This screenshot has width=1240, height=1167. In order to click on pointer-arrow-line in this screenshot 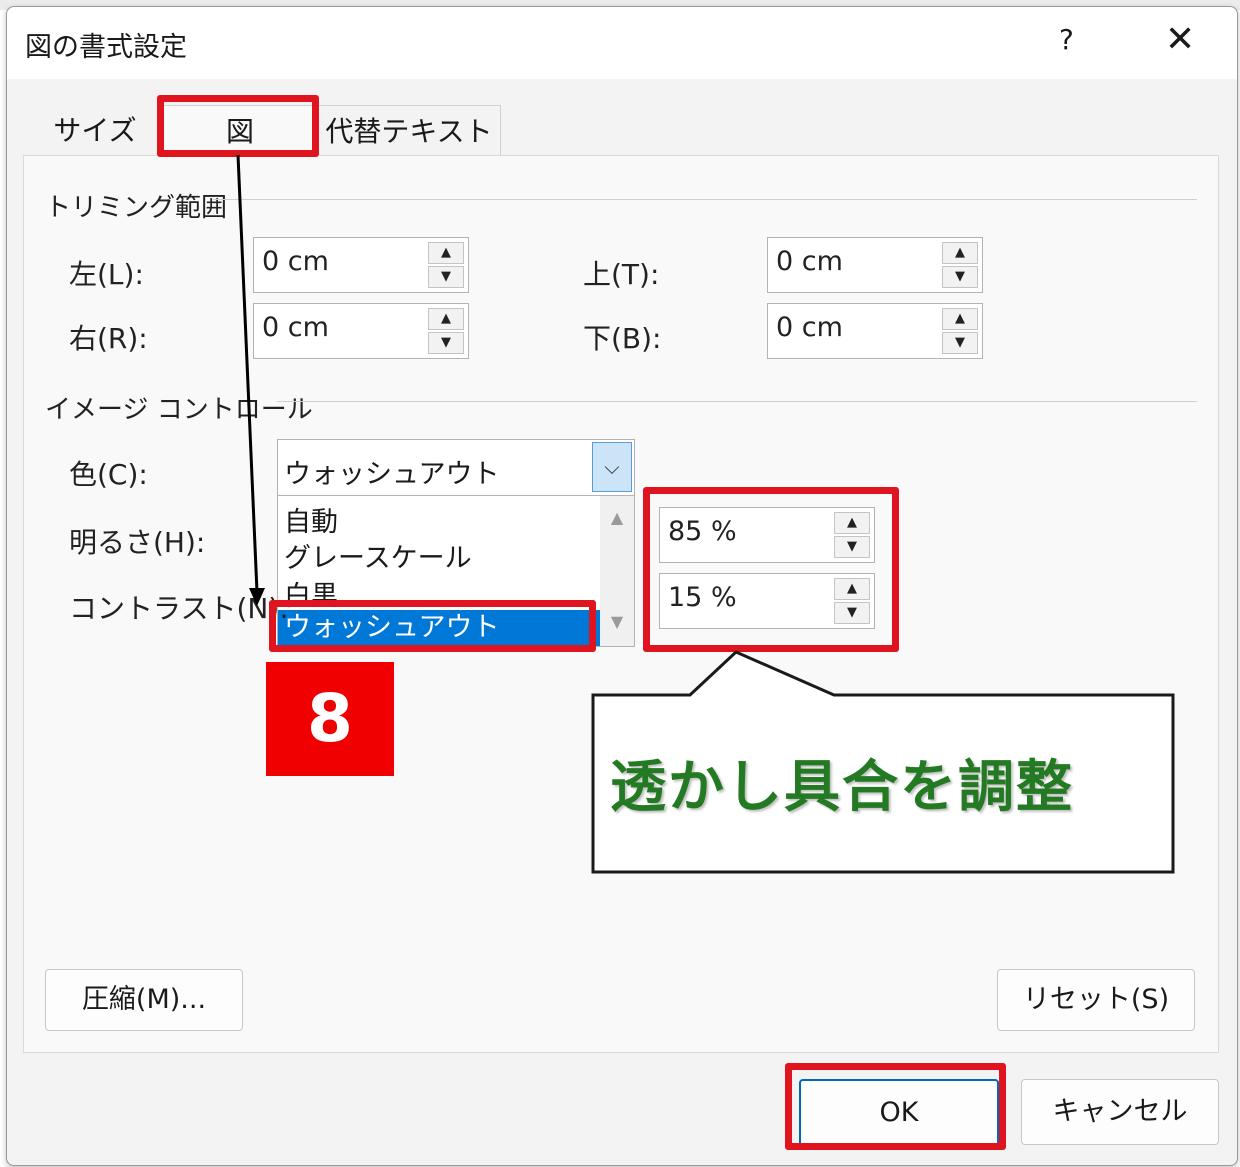, I will do `click(247, 373)`.